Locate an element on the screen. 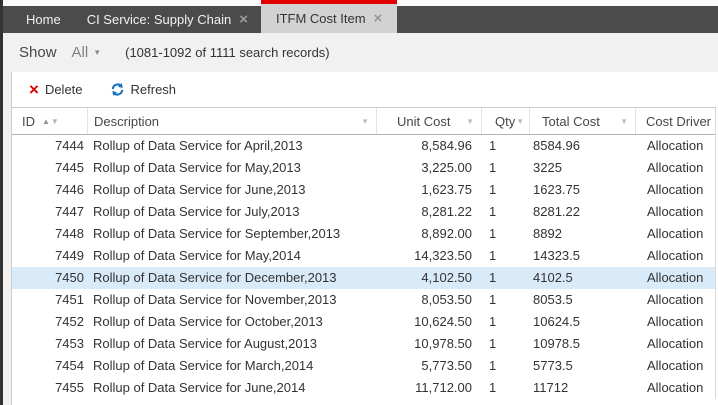 The height and width of the screenshot is (405, 718). cell-description: Rollup of Data Service for June,2014 is located at coordinates (199, 387).